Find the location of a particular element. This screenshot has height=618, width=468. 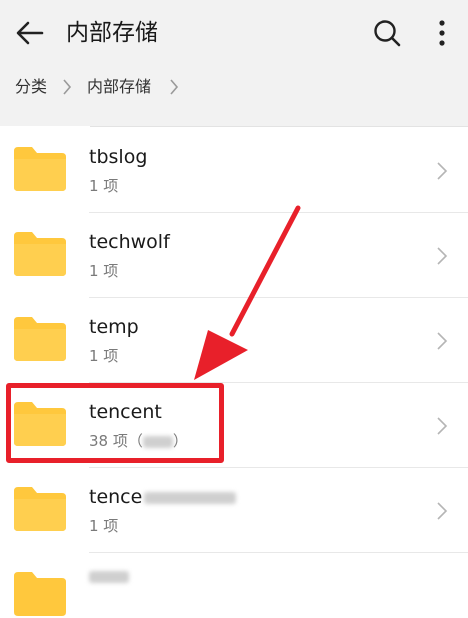

list-item-folder-partial is located at coordinates (234, 584).